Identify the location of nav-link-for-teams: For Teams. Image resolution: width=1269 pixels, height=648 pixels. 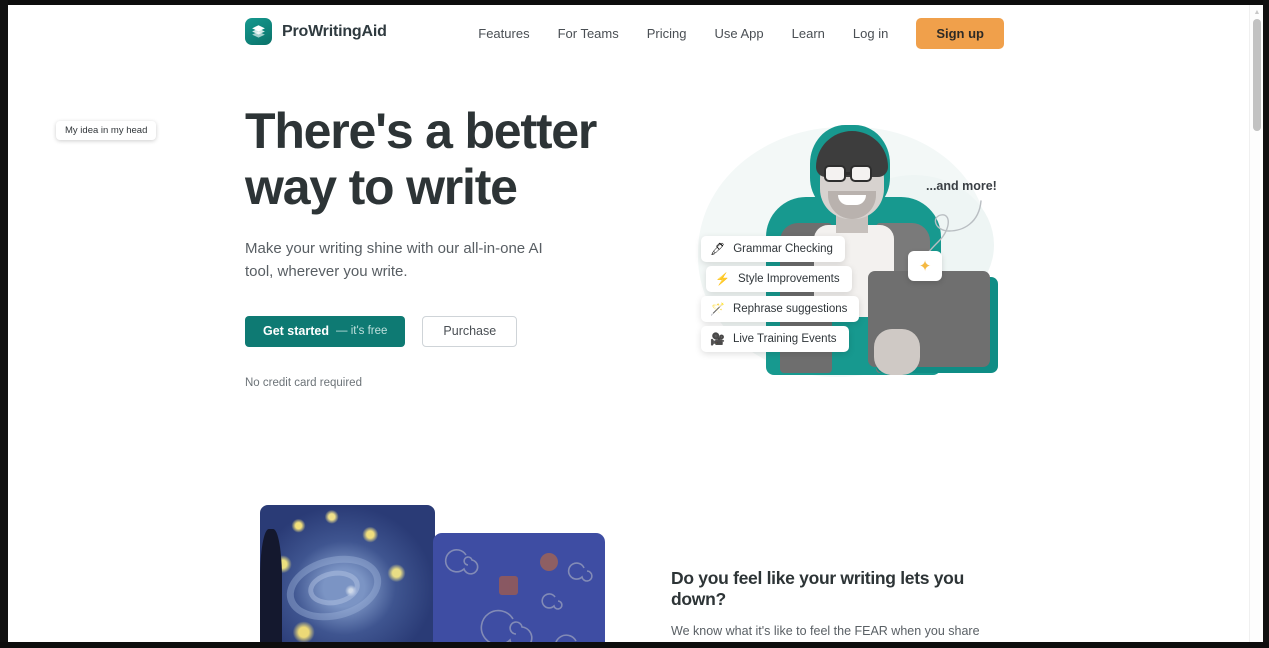
(588, 33).